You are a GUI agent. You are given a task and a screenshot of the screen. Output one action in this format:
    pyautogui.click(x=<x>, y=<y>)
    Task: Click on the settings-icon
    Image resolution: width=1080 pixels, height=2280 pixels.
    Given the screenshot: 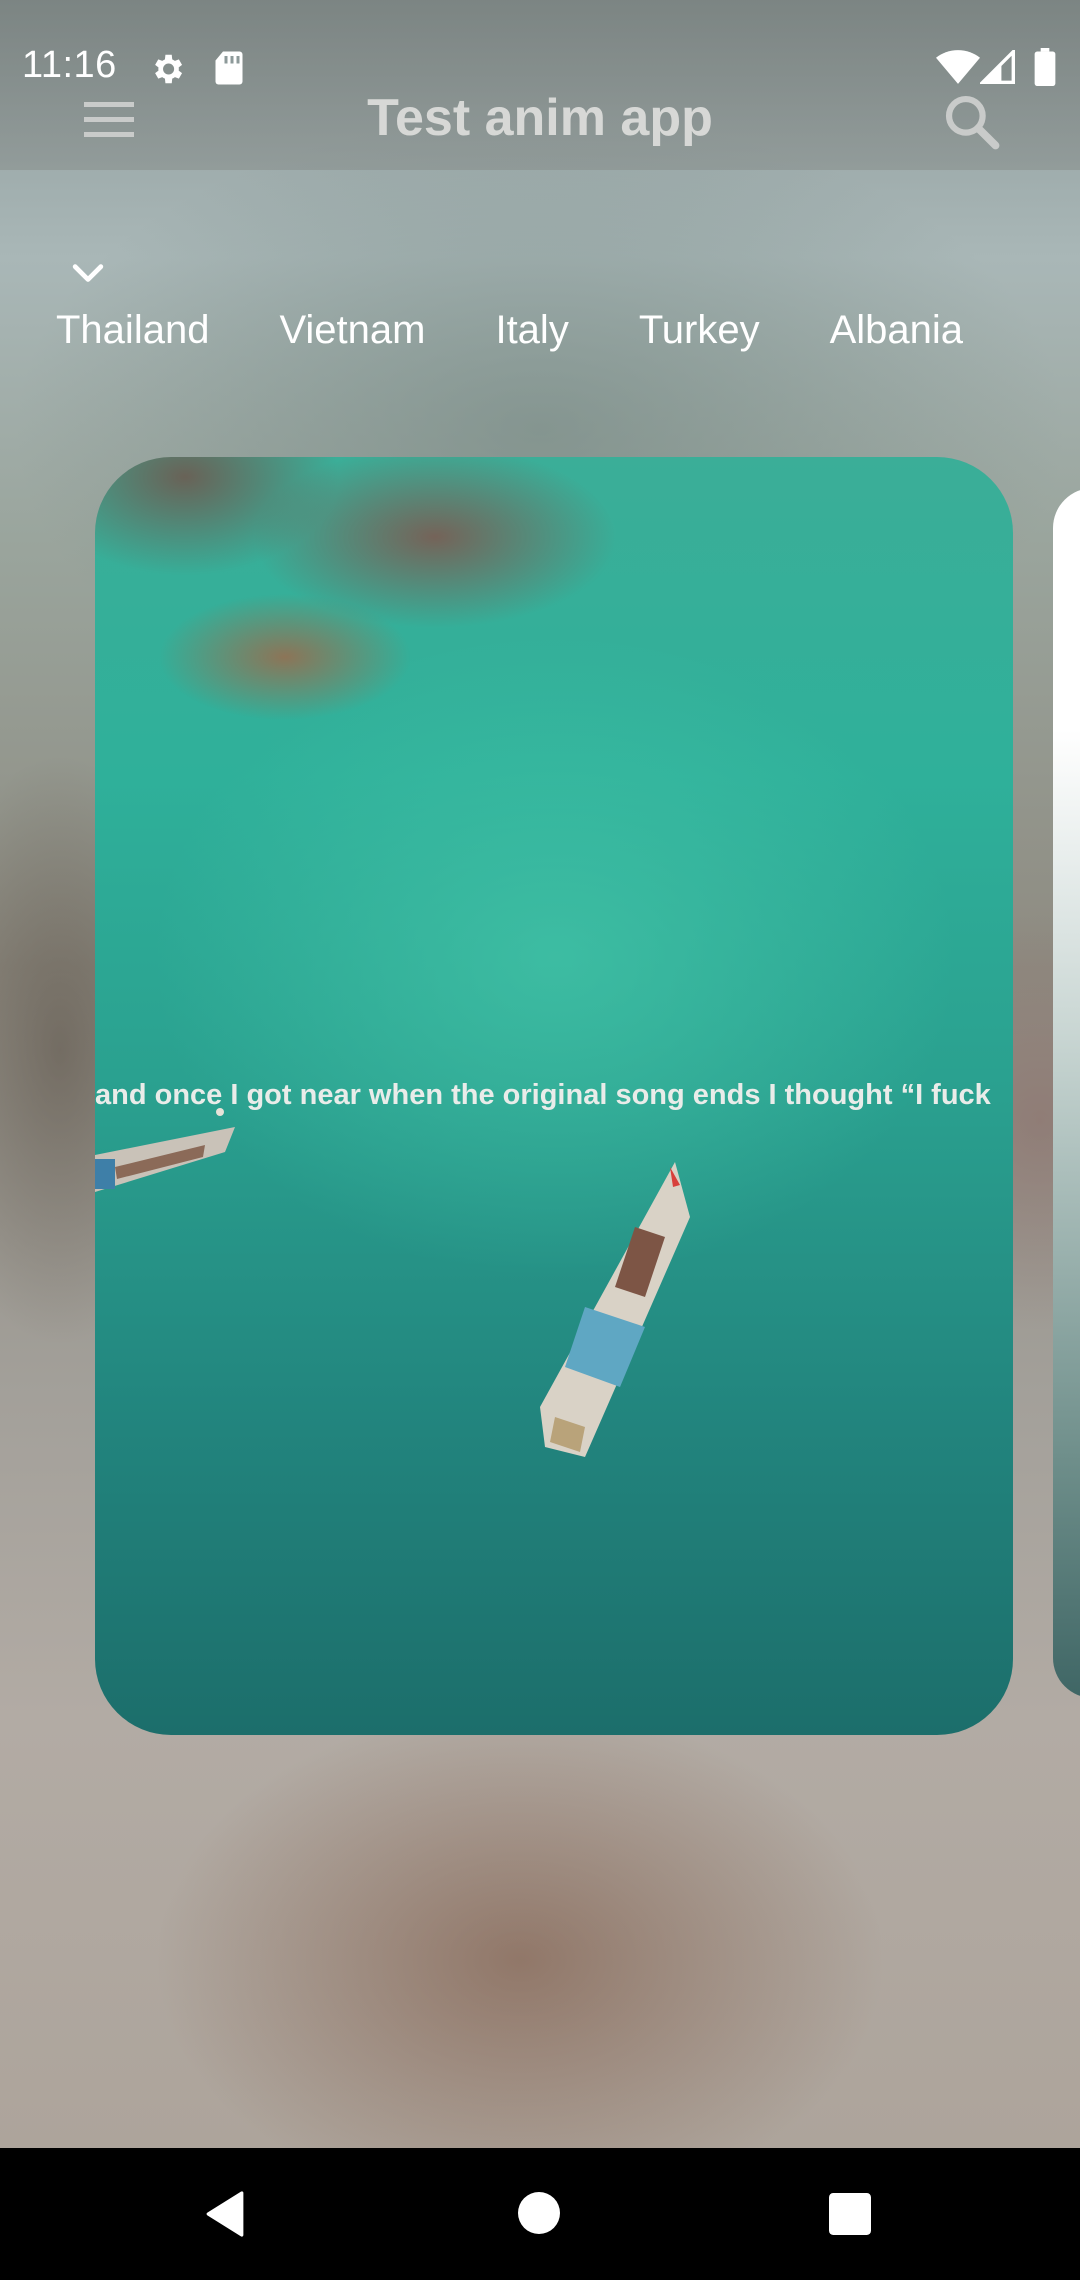 What is the action you would take?
    pyautogui.click(x=169, y=69)
    